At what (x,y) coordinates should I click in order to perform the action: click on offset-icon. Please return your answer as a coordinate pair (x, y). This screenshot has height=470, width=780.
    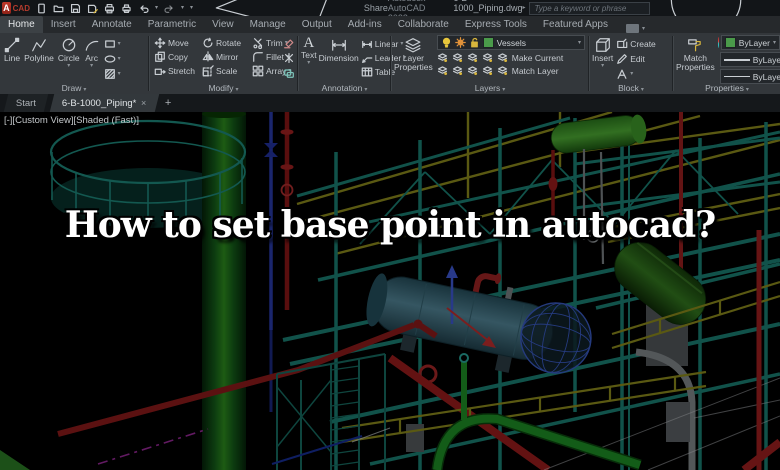
    Looking at the image, I should click on (289, 73).